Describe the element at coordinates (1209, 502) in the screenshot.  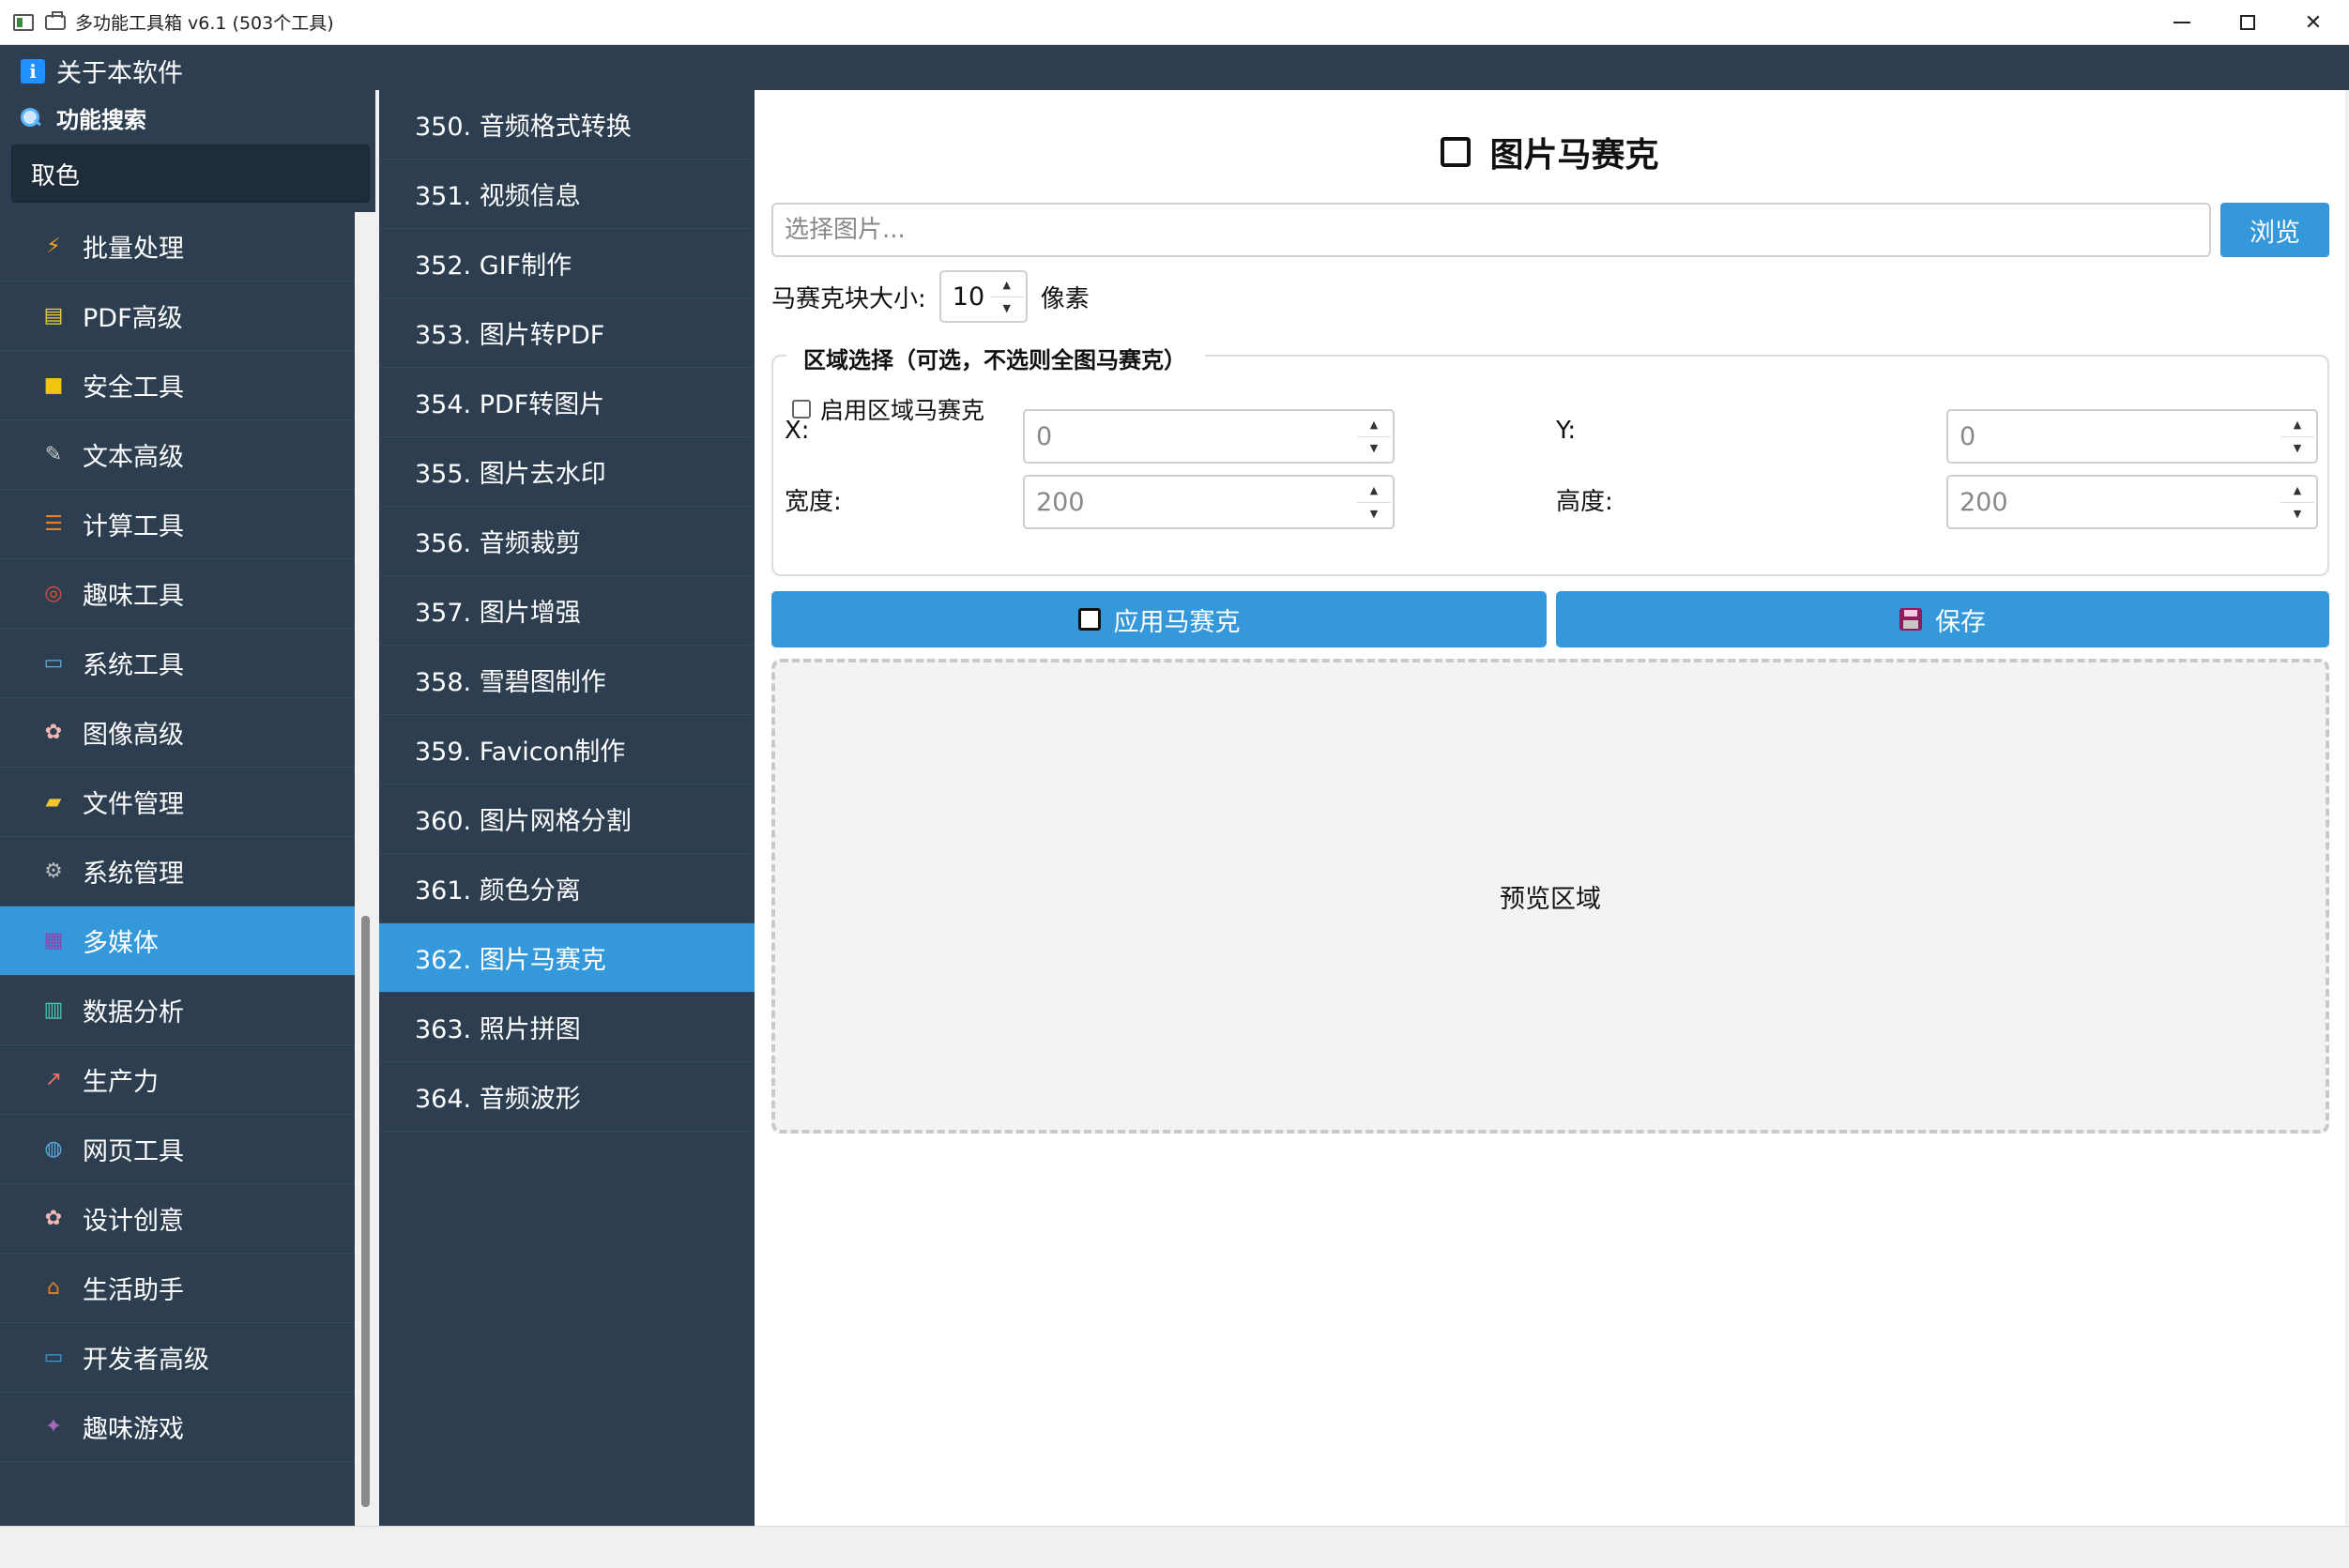
I see `width-stepper: 200 ▲ ▼` at that location.